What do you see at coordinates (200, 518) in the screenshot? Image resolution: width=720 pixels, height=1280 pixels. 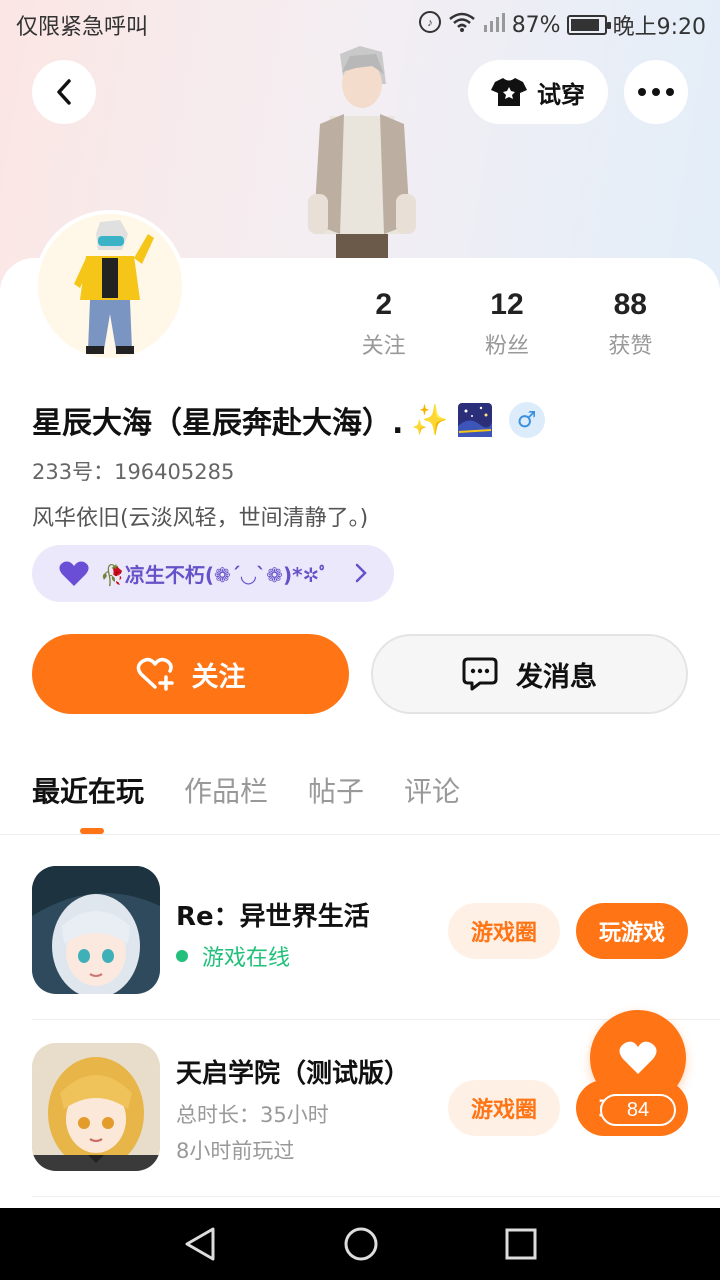 I see `user-bio: 风华依旧(云淡风轻，世间清静了。)` at bounding box center [200, 518].